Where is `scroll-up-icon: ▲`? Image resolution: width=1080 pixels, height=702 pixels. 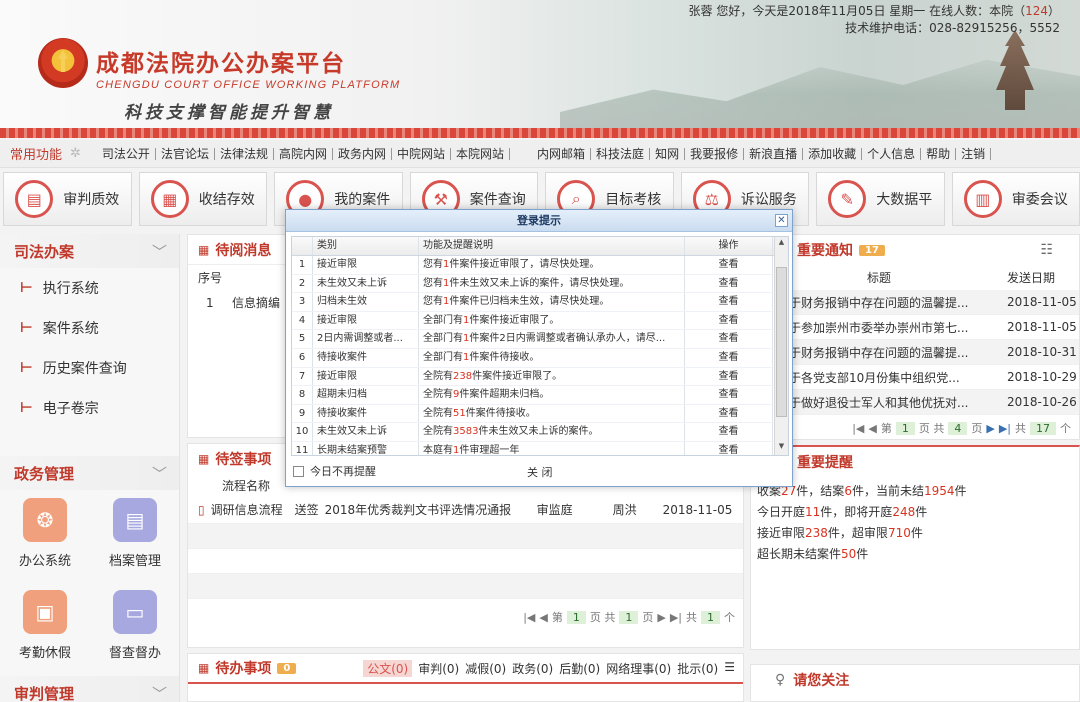 scroll-up-icon: ▲ is located at coordinates (781, 244).